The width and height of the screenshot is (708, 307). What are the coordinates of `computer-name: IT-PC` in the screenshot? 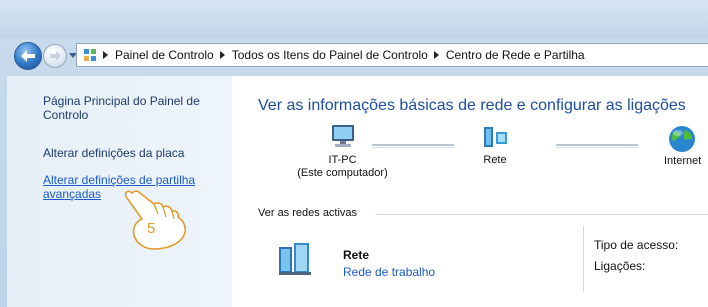 It's located at (342, 160).